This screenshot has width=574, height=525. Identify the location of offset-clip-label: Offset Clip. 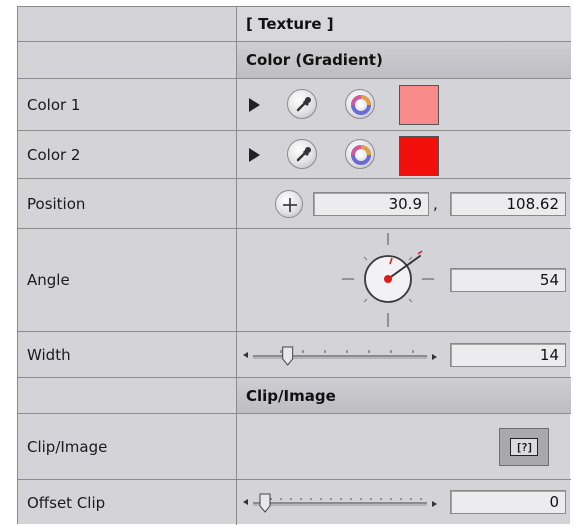
(127, 502).